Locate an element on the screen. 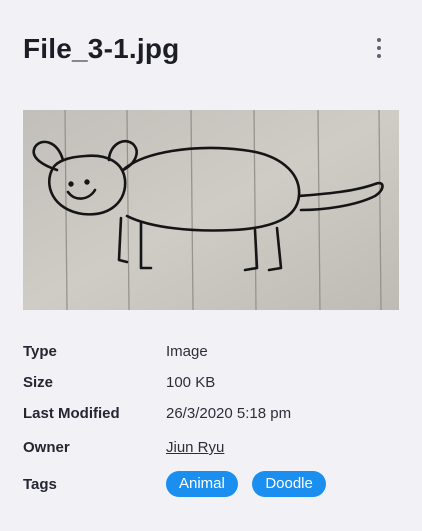 Image resolution: width=422 pixels, height=531 pixels. detail-row-modified: Last Modified 26/3/2020 5:18 pm is located at coordinates (211, 413).